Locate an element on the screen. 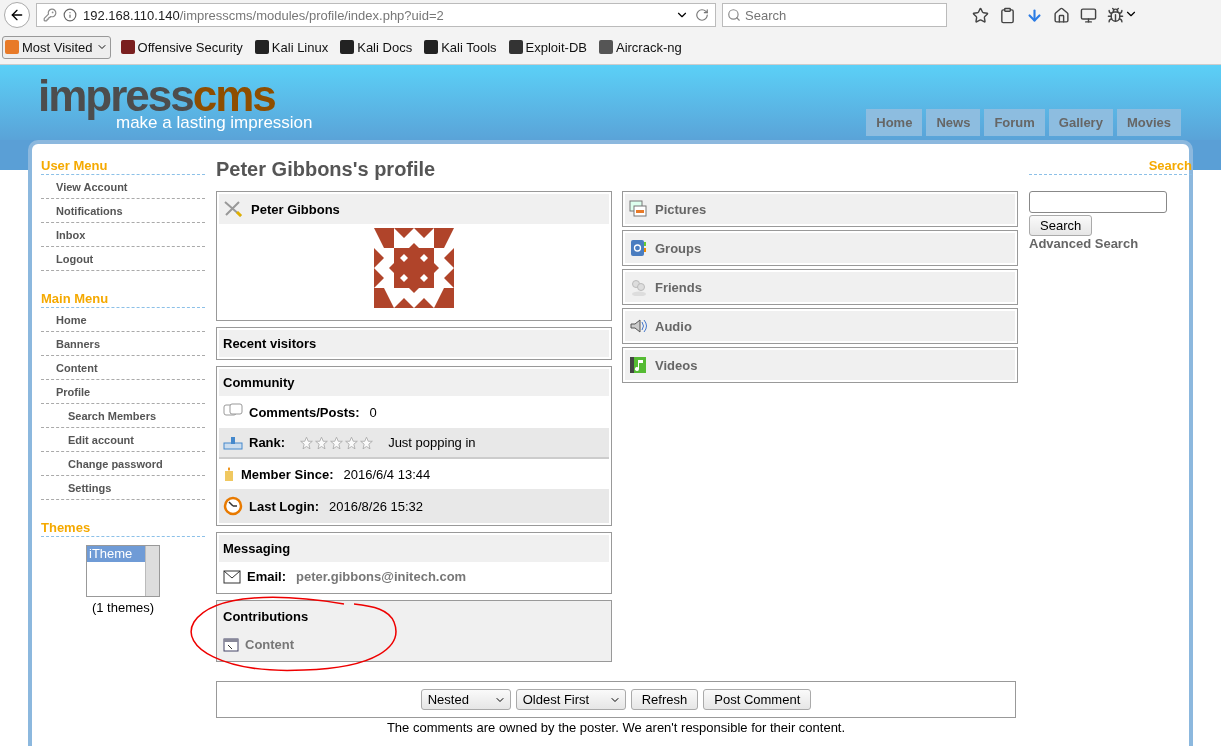  envelope-icon is located at coordinates (232, 576).